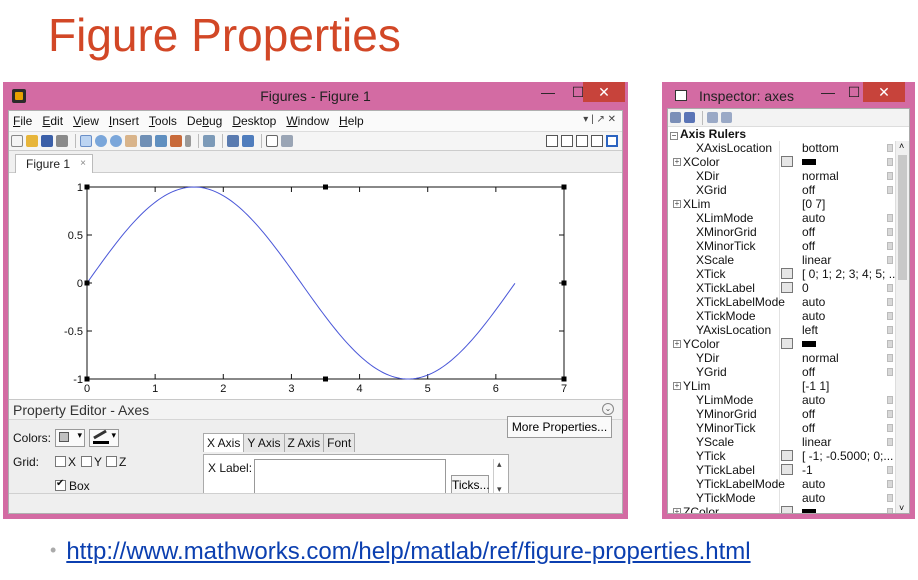 The height and width of the screenshot is (580, 918). What do you see at coordinates (807, 470) in the screenshot?
I see `property-value: -1` at bounding box center [807, 470].